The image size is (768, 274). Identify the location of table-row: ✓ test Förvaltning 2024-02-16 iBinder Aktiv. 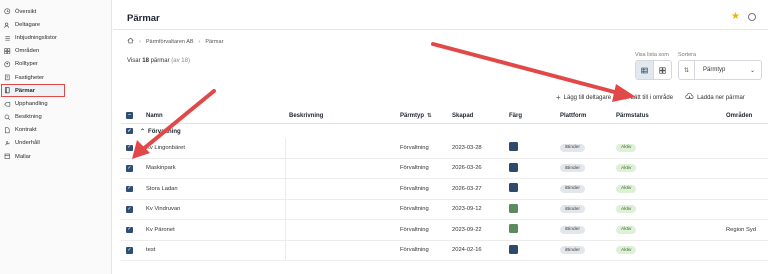
(444, 250).